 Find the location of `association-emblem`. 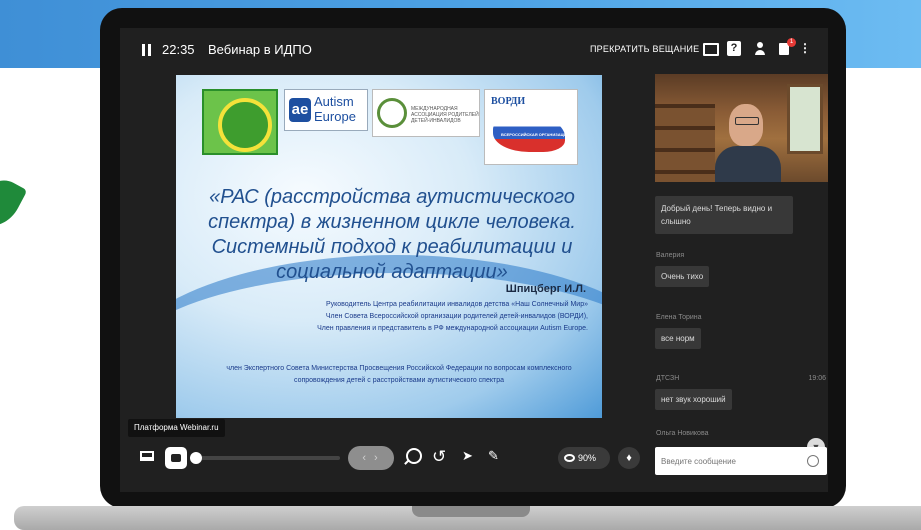

association-emblem is located at coordinates (392, 113).